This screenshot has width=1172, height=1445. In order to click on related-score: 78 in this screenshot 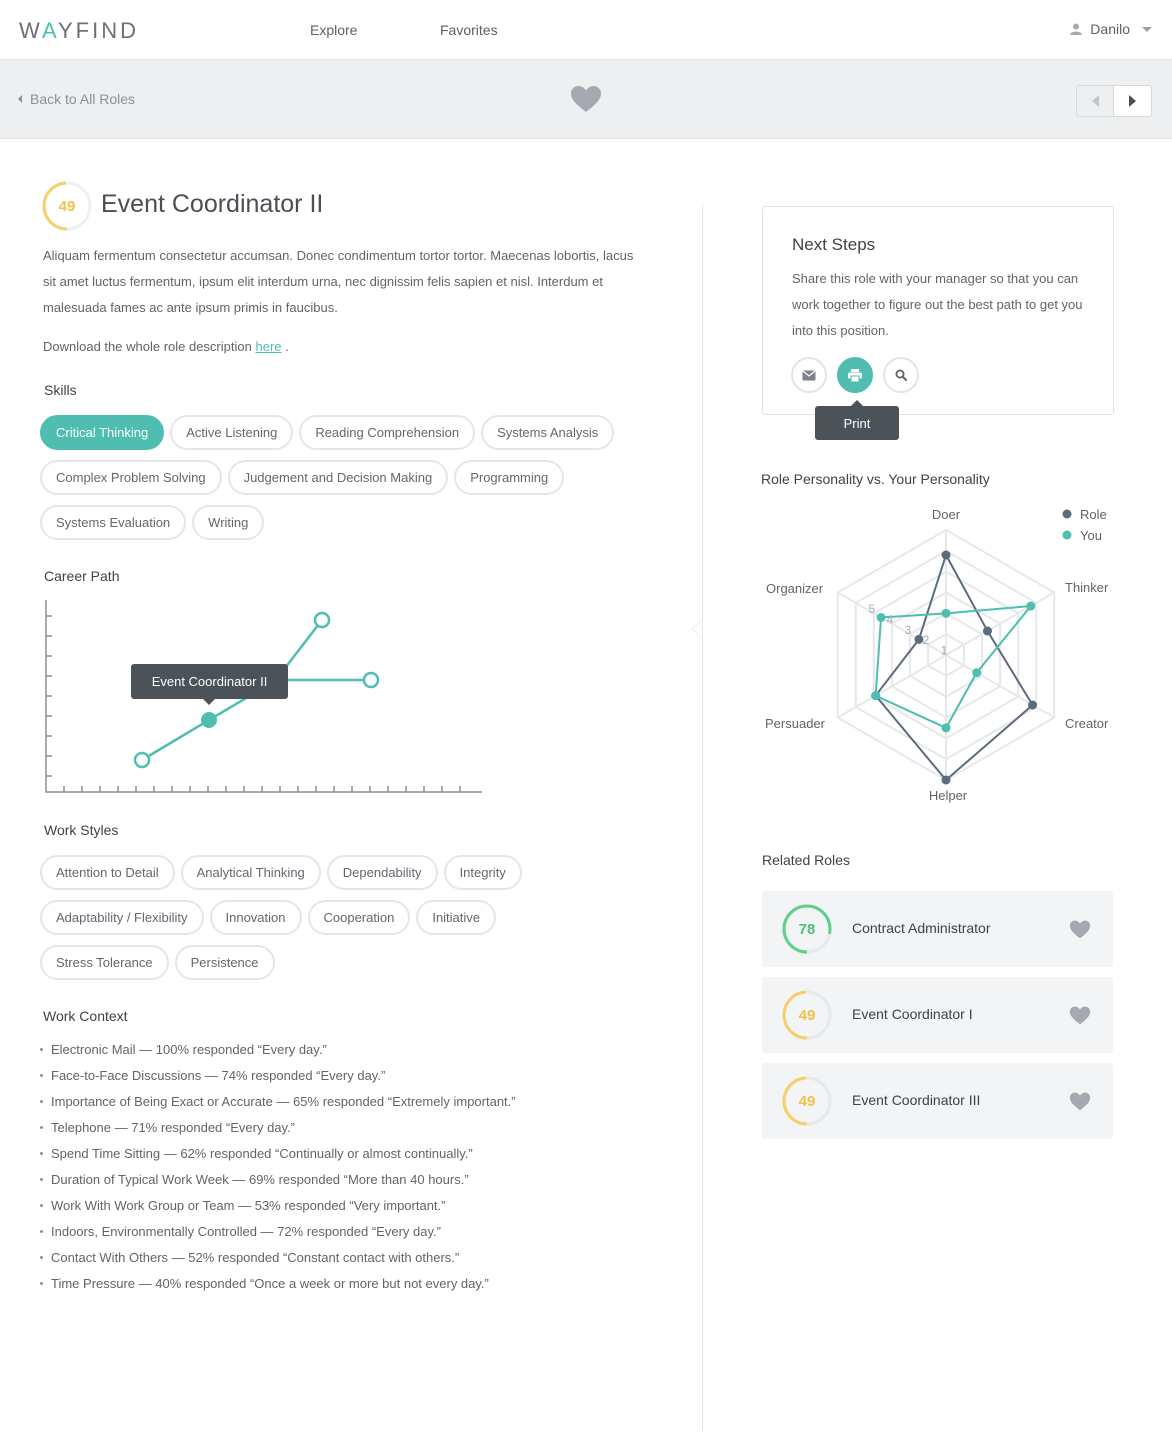, I will do `click(807, 929)`.